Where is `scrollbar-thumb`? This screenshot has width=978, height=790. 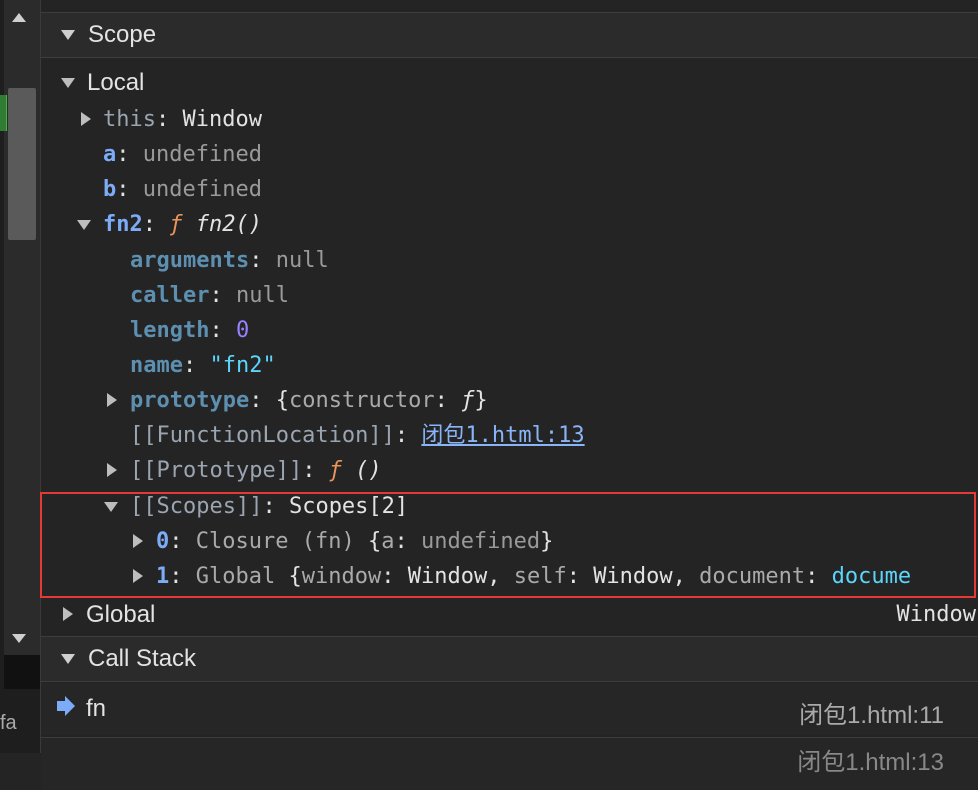
scrollbar-thumb is located at coordinates (22, 164).